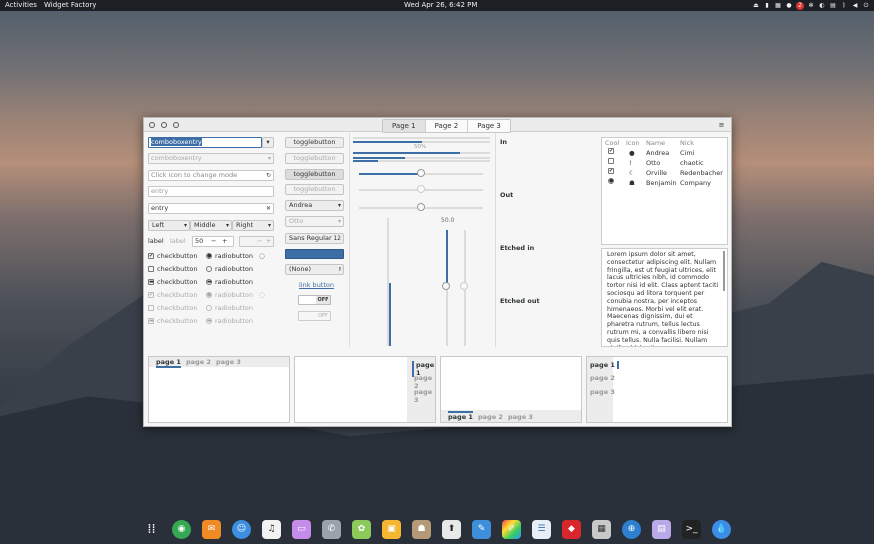  Describe the element at coordinates (253, 225) in the screenshot. I see `combo-right: Right ▾` at that location.